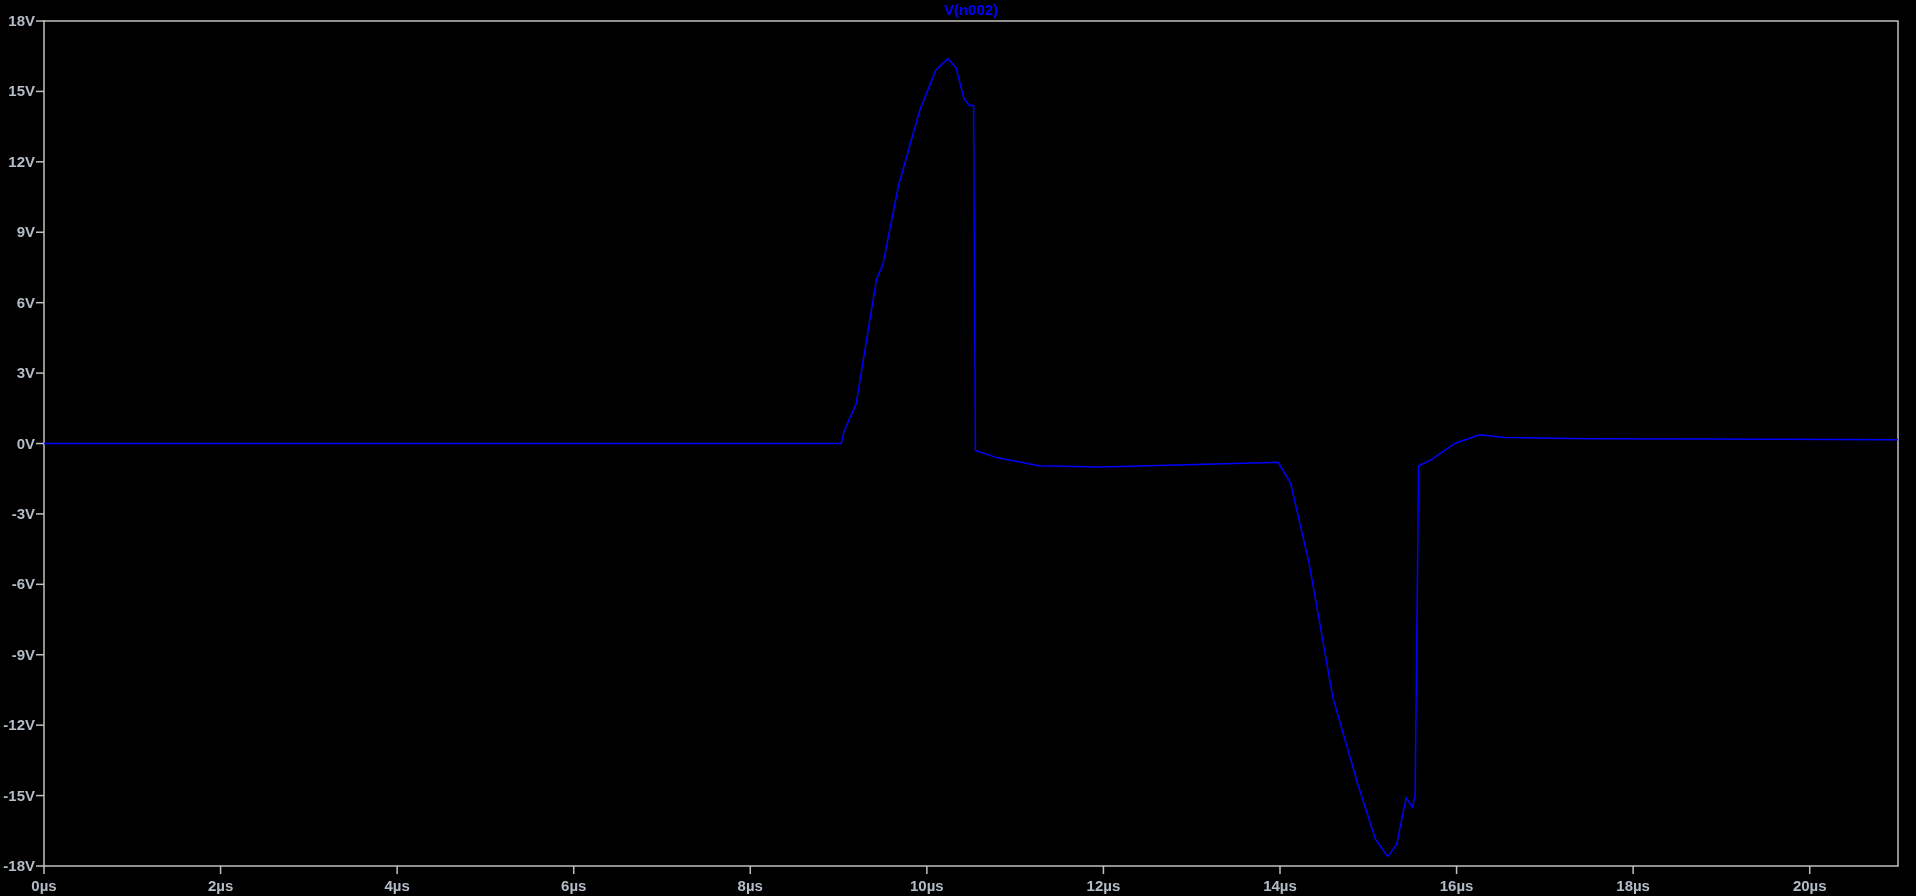 This screenshot has height=896, width=1916. I want to click on y-tick-label: -6V, so click(23, 584).